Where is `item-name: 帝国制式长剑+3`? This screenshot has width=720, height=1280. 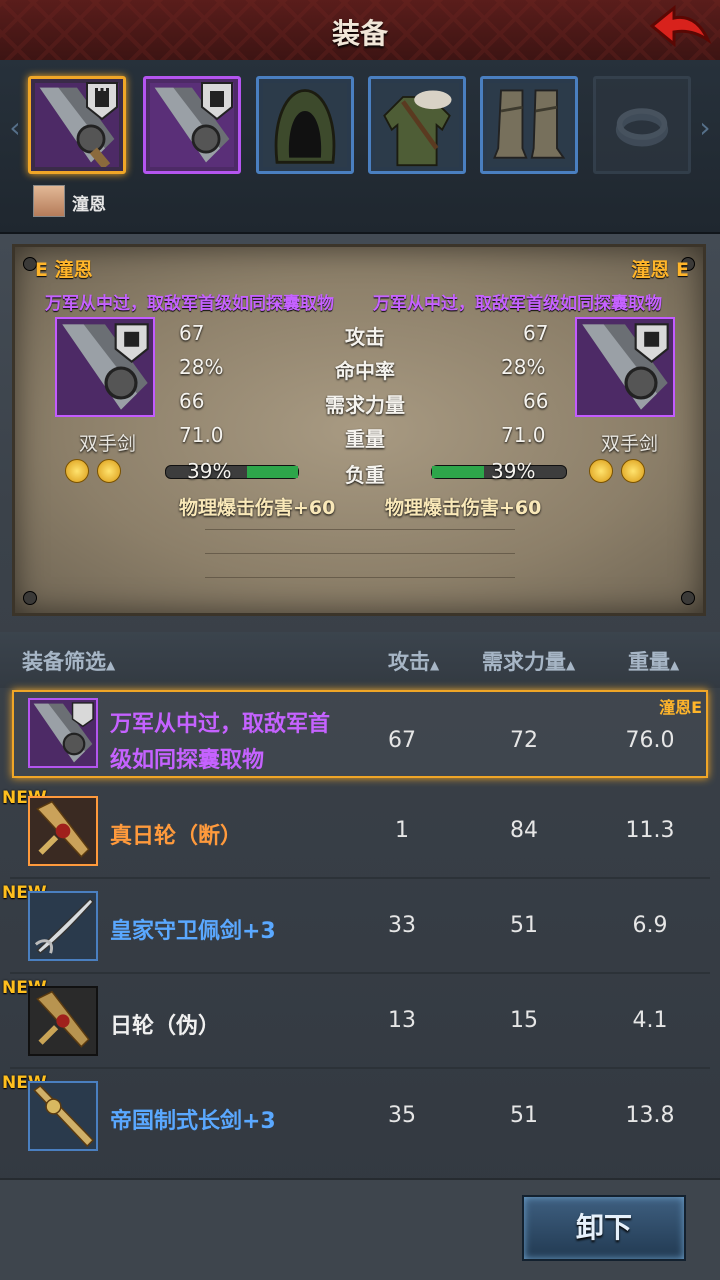 item-name: 帝国制式长剑+3 is located at coordinates (193, 1121).